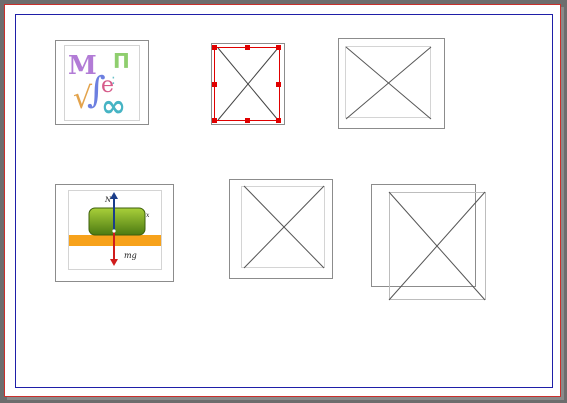 Image resolution: width=567 pixels, height=403 pixels. Describe the element at coordinates (99, 84) in the screenshot. I see `math-symbols-icon: M Π √ ∫ e : ∞` at that location.